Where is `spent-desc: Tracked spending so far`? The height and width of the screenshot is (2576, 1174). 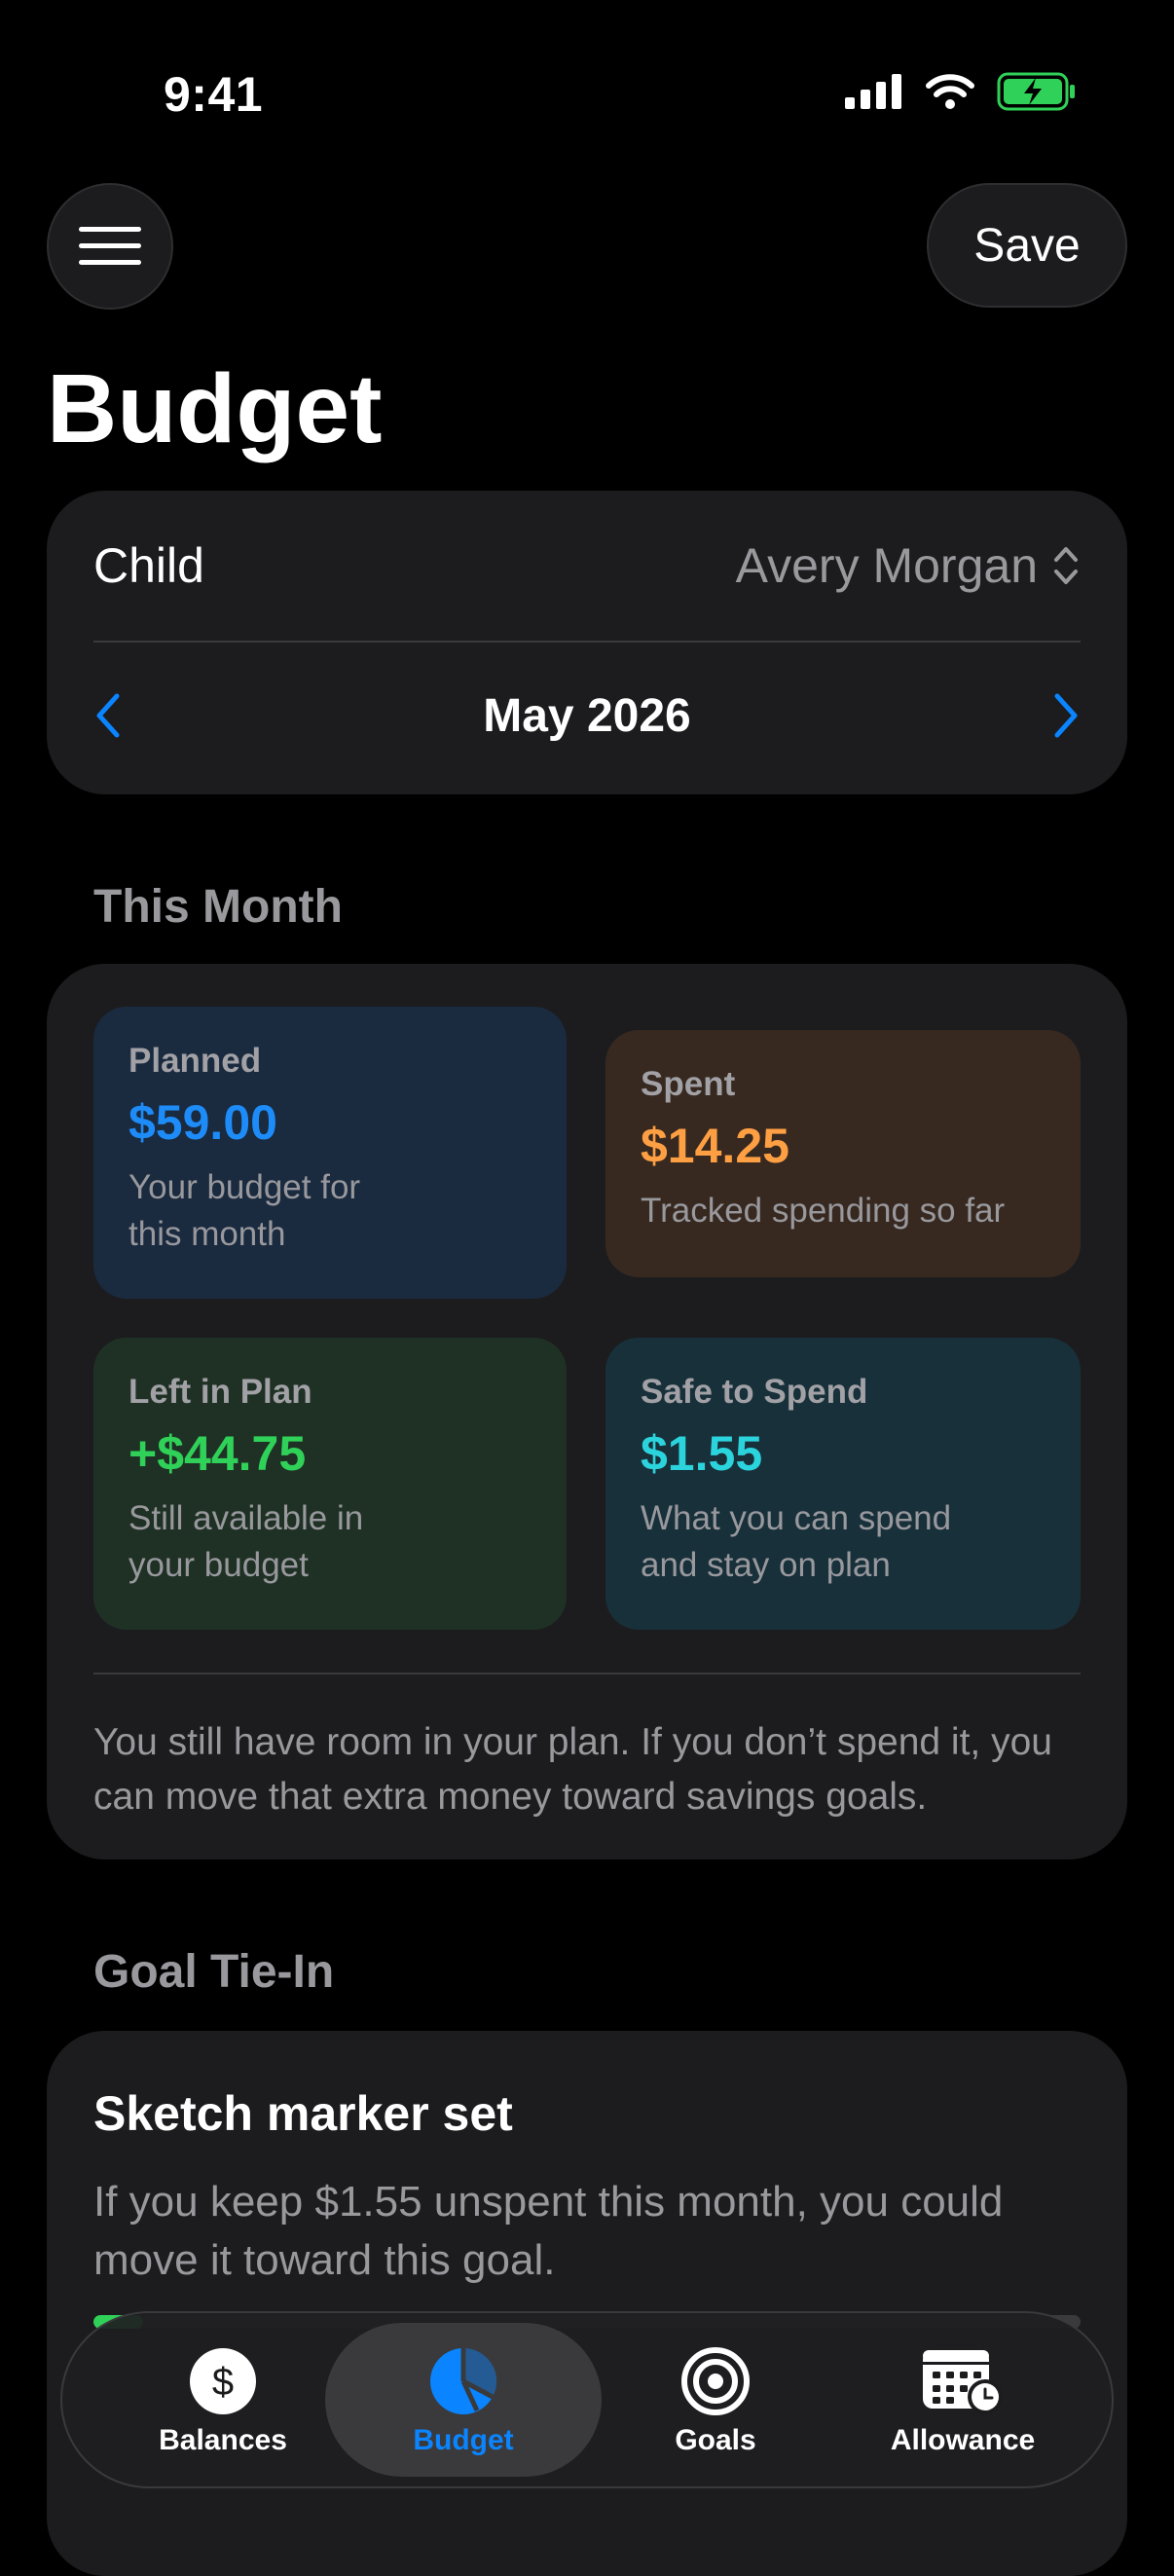
spent-desc: Tracked spending so far is located at coordinates (823, 1211).